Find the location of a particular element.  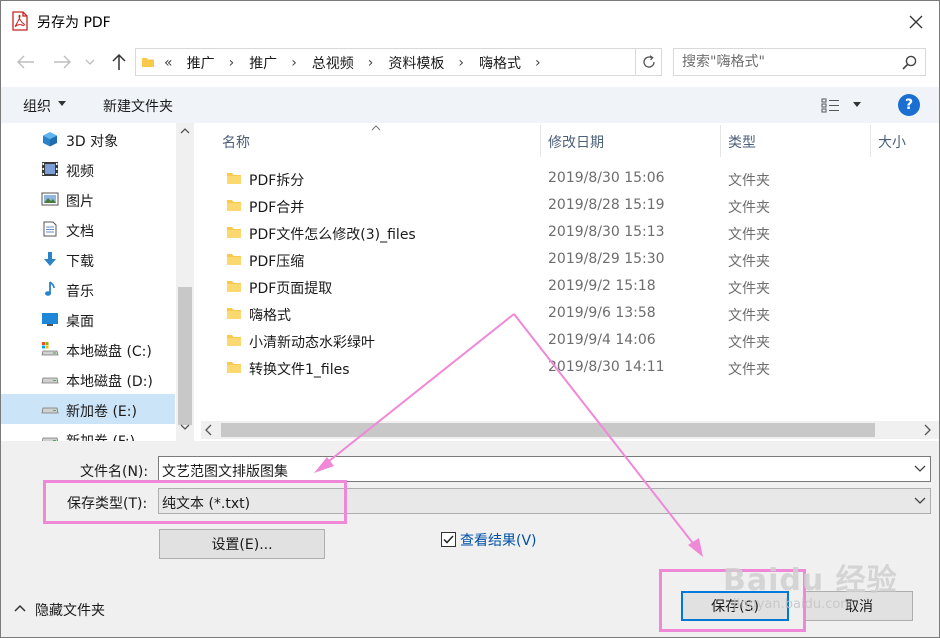

nav-item-label: 3D 对象 is located at coordinates (92, 142).